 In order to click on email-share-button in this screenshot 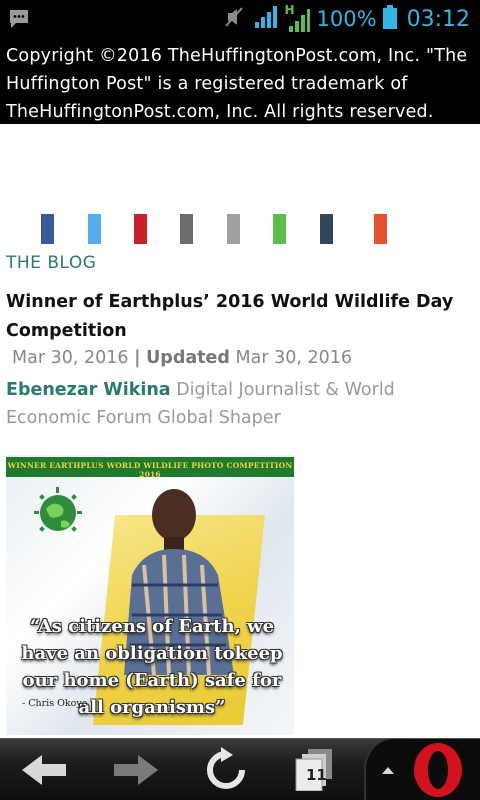, I will do `click(186, 229)`.